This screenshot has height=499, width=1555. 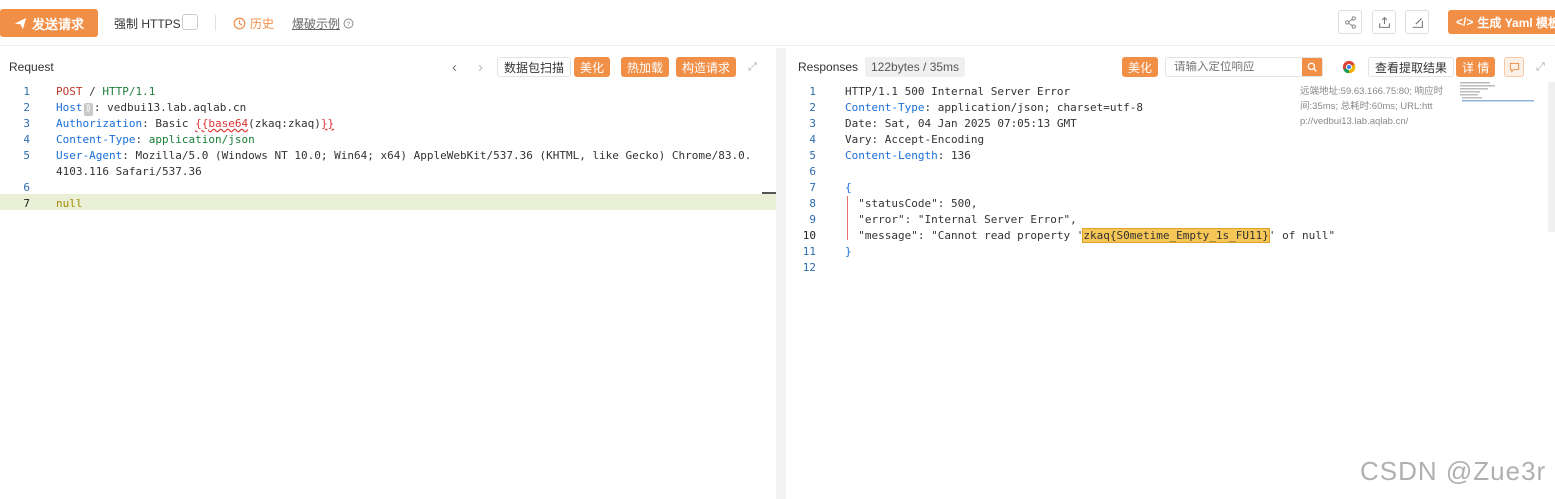 I want to click on view-extract-button: 查看提取结果, so click(x=1411, y=67).